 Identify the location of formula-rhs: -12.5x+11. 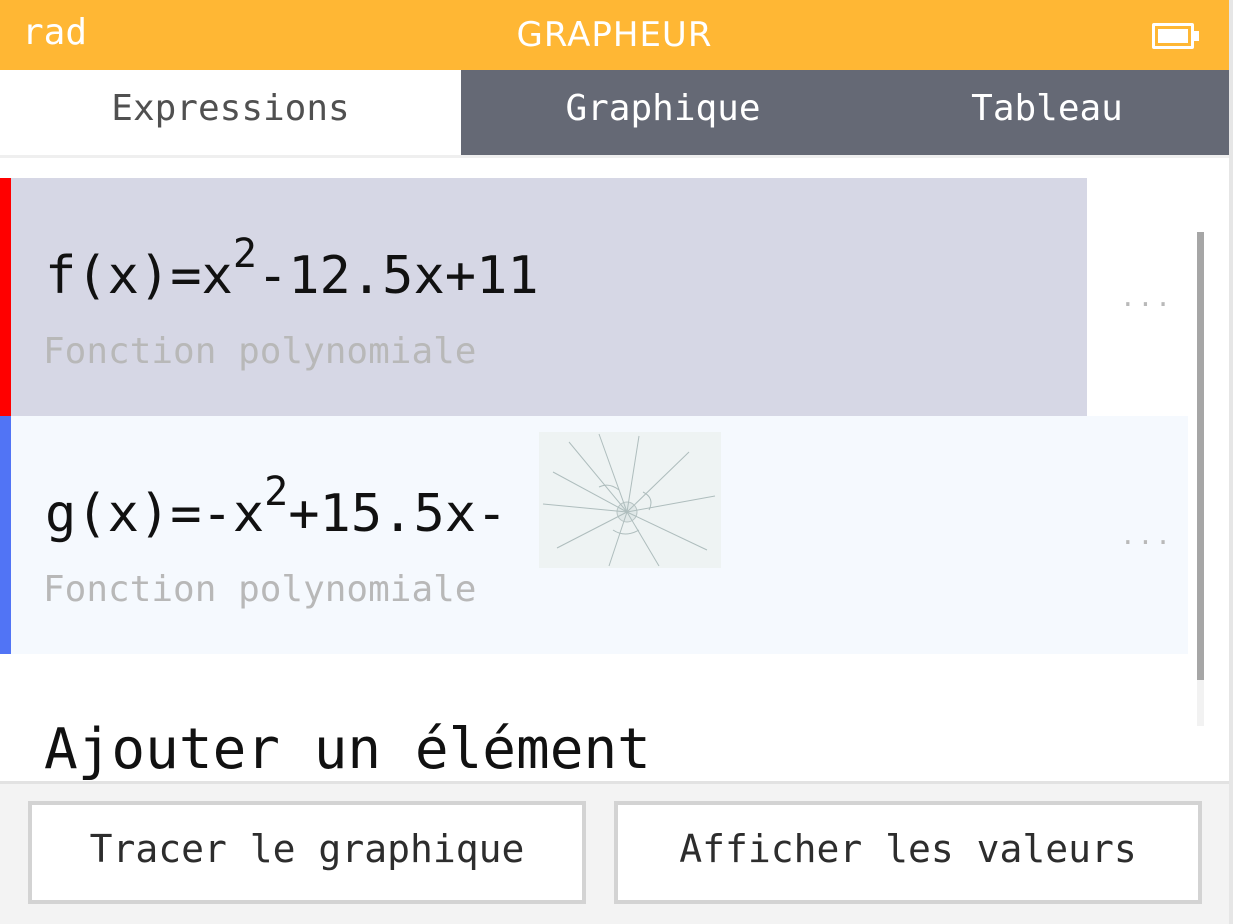
(397, 276).